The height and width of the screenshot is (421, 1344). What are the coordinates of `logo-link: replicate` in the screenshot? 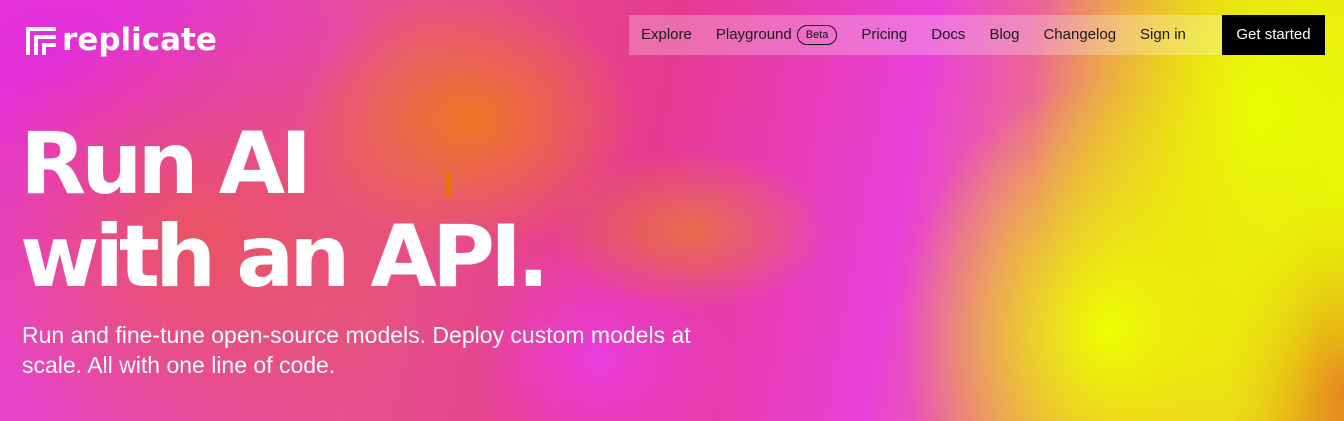 It's located at (120, 40).